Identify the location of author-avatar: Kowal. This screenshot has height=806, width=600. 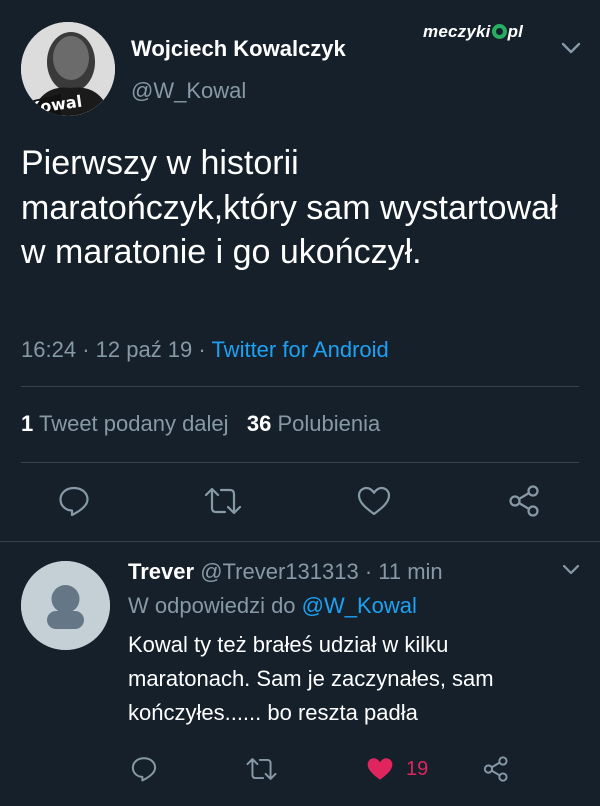
(68, 69).